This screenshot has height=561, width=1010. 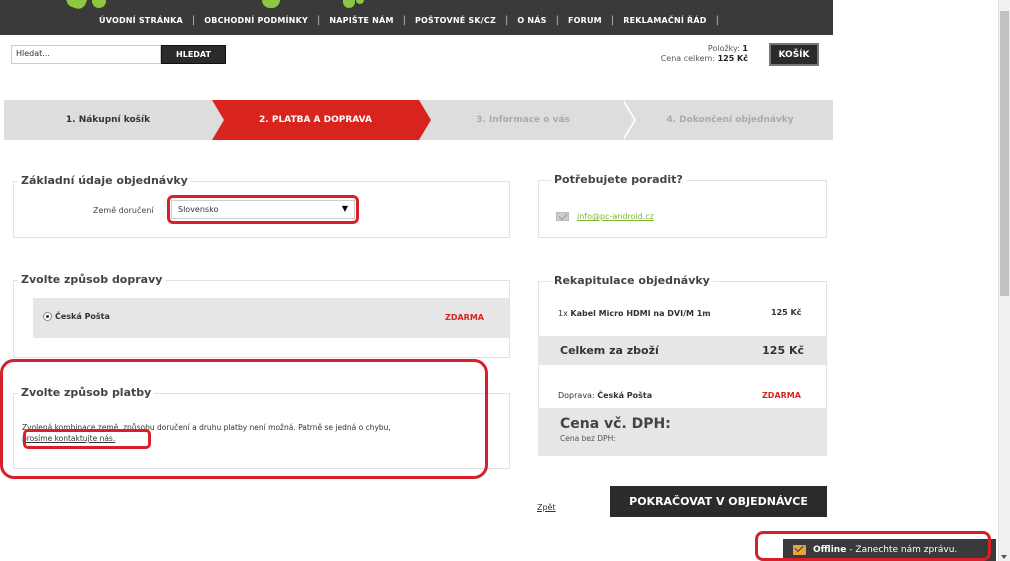 I want to click on nav-link-forum: FORUM, so click(x=585, y=20).